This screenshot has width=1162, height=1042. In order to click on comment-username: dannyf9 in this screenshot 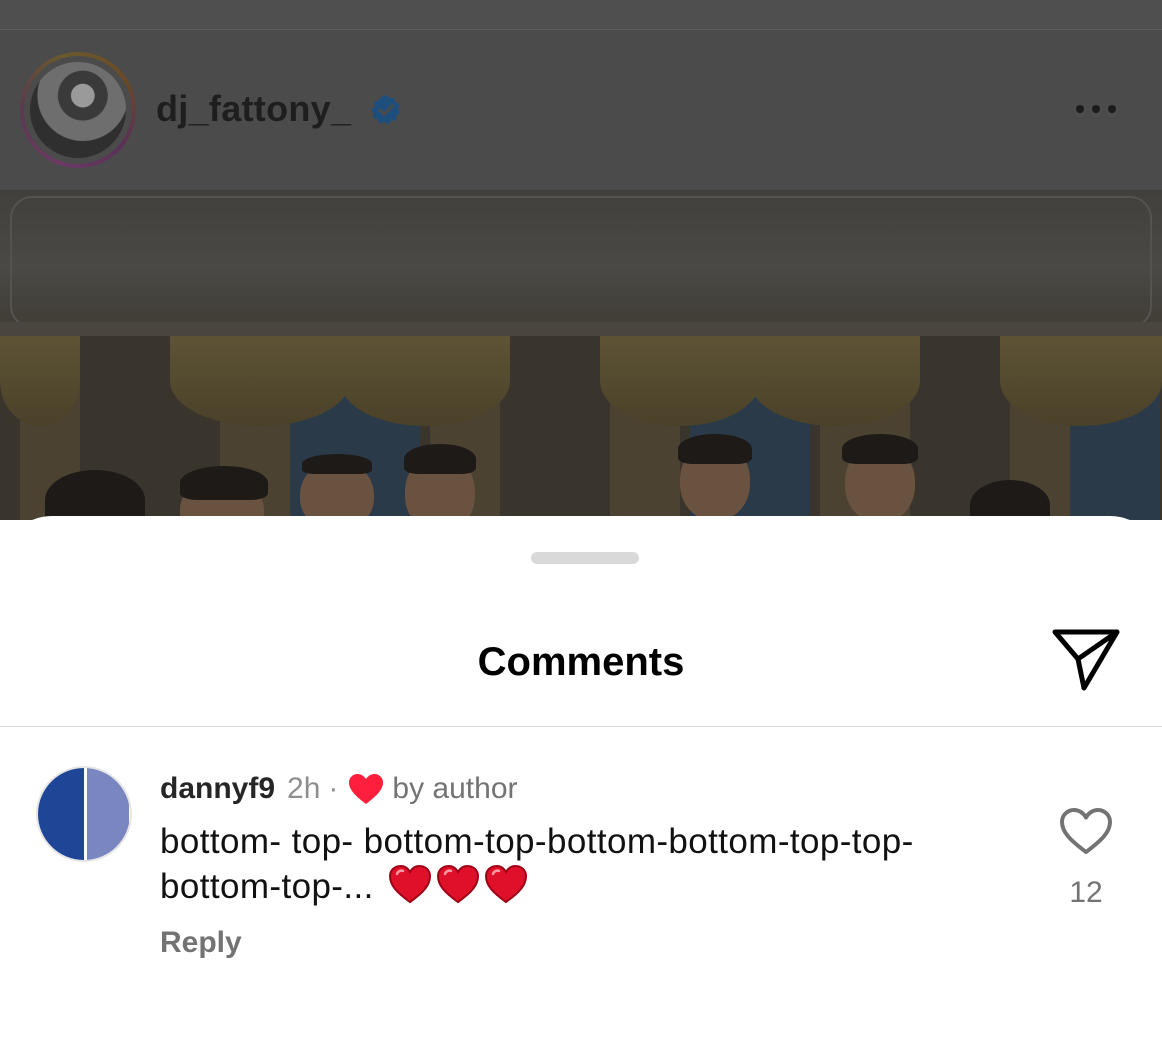, I will do `click(217, 789)`.